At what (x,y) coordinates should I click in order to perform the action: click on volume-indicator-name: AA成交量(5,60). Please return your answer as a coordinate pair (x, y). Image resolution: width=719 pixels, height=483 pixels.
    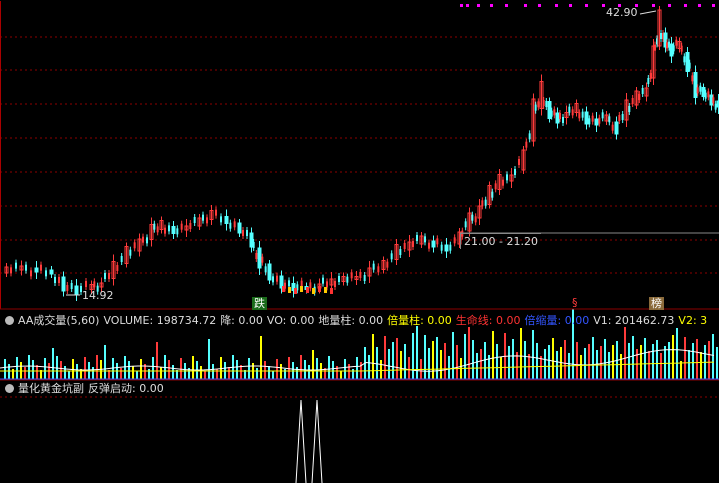
    Looking at the image, I should click on (58, 320).